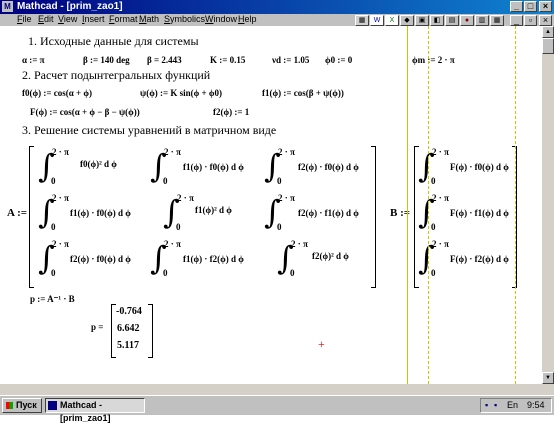  What do you see at coordinates (303, 93) in the screenshot?
I see `func-f1: f1(ϕ) := cos(β + ψ(ϕ))` at bounding box center [303, 93].